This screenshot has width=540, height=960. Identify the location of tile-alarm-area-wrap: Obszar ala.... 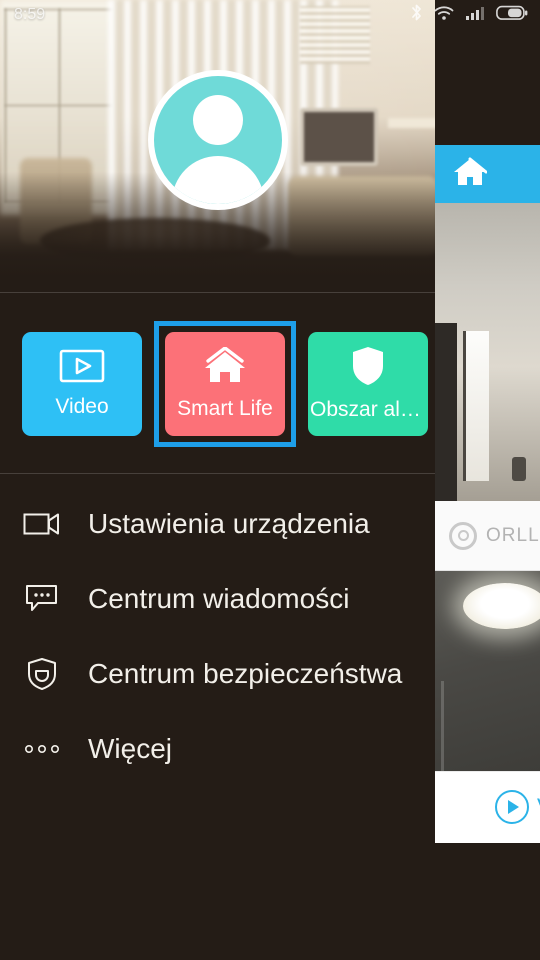
(368, 384).